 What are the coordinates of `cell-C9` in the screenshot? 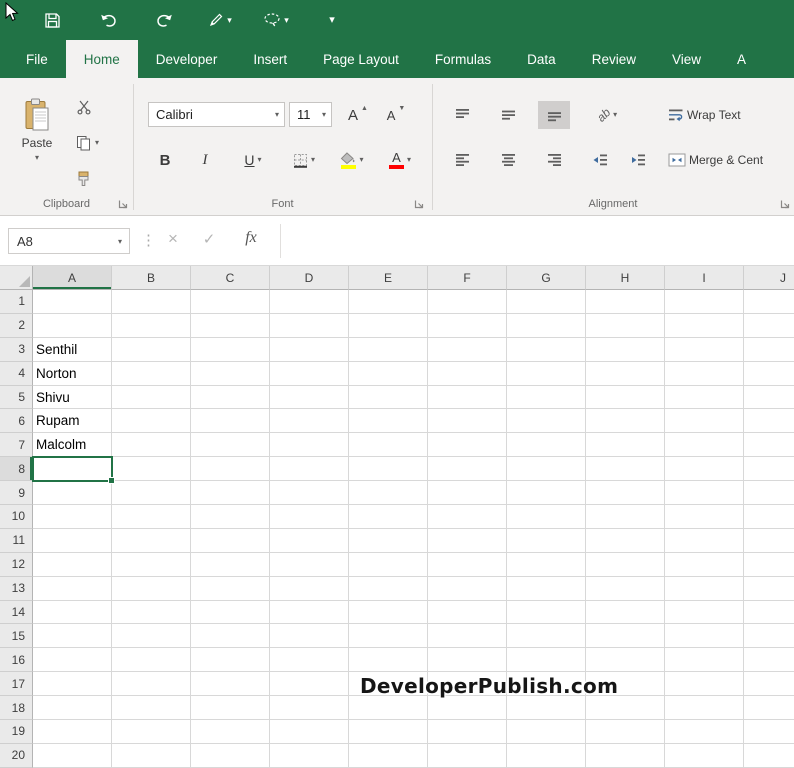 It's located at (230, 493).